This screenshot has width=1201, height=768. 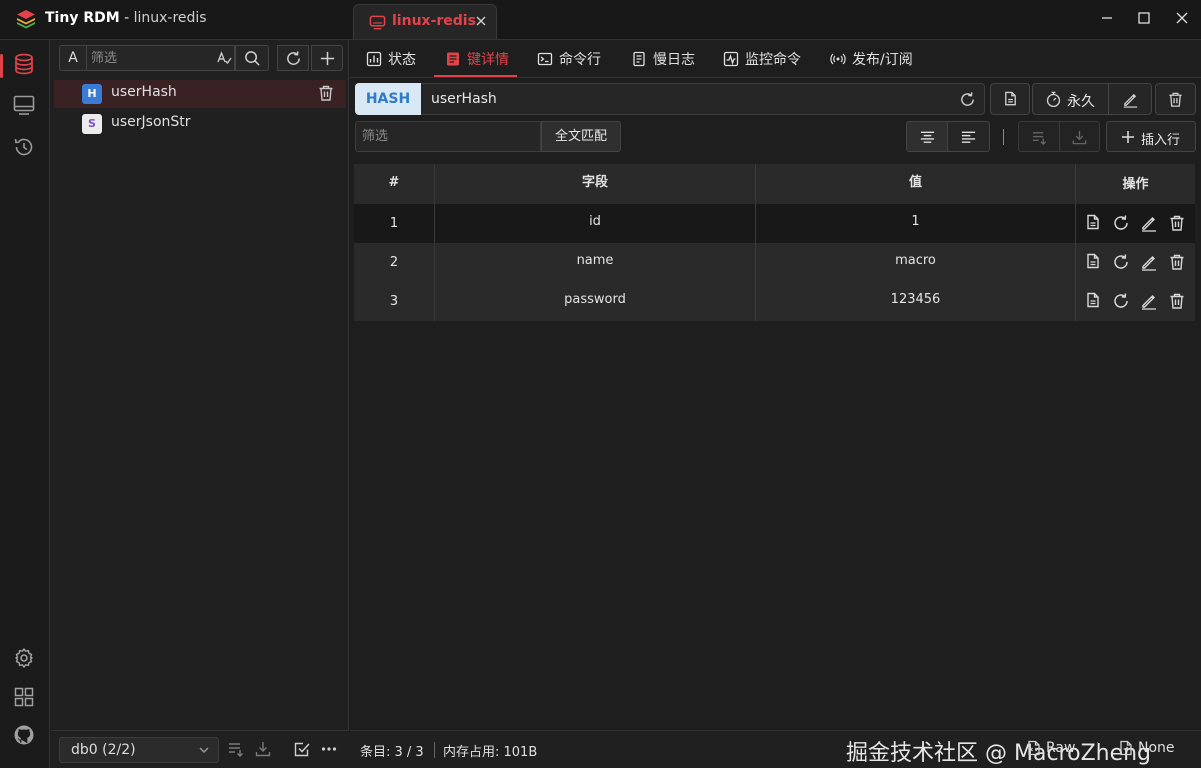 What do you see at coordinates (1050, 748) in the screenshot?
I see `view-format-button: Raw` at bounding box center [1050, 748].